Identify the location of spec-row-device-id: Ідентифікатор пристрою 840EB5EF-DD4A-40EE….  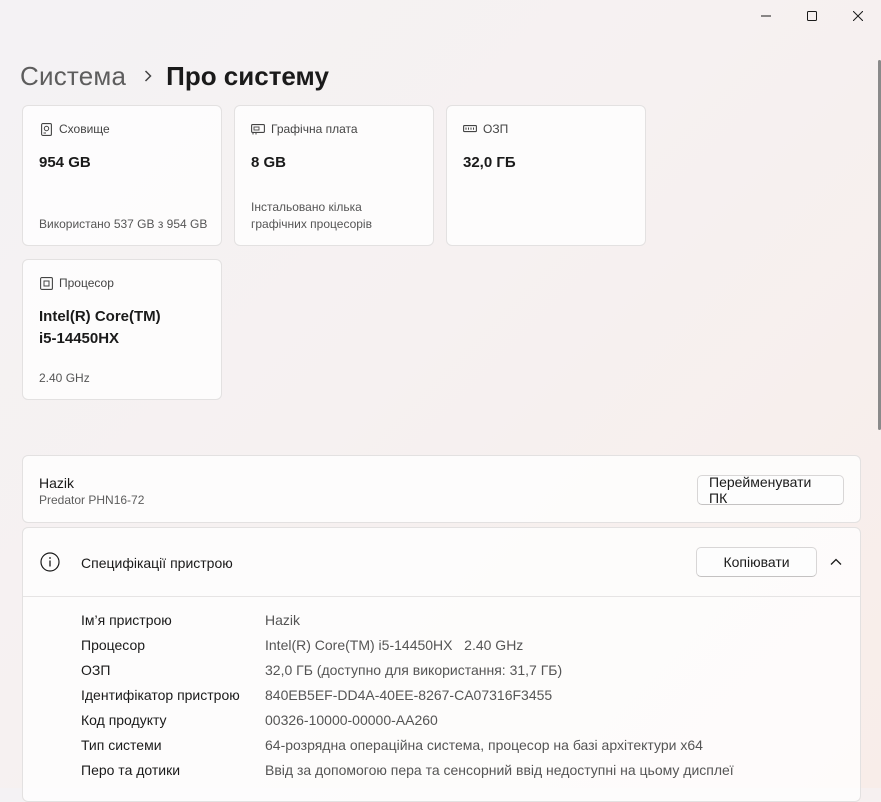
(407, 694).